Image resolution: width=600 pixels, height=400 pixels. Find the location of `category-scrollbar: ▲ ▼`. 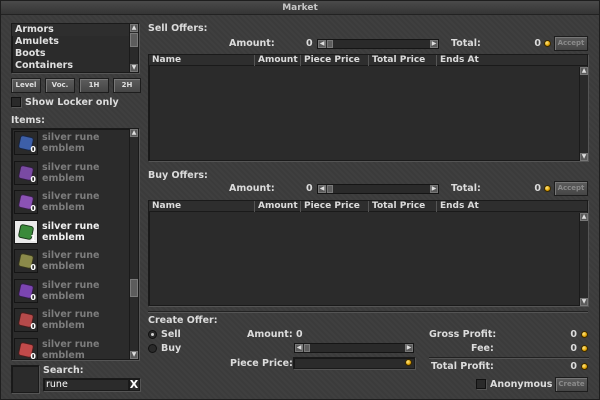

category-scrollbar: ▲ ▼ is located at coordinates (133, 48).